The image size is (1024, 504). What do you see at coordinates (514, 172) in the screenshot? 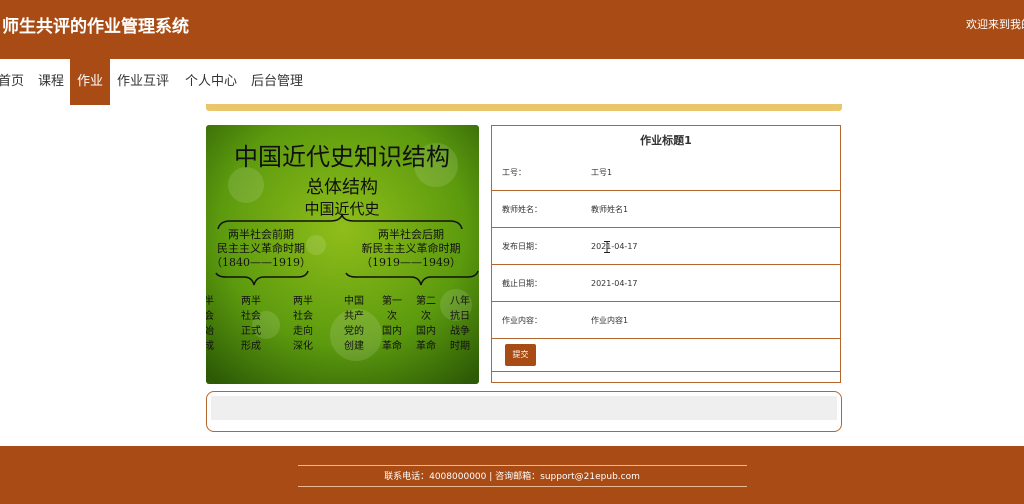
I see `teacher-id-label: 工号：` at bounding box center [514, 172].